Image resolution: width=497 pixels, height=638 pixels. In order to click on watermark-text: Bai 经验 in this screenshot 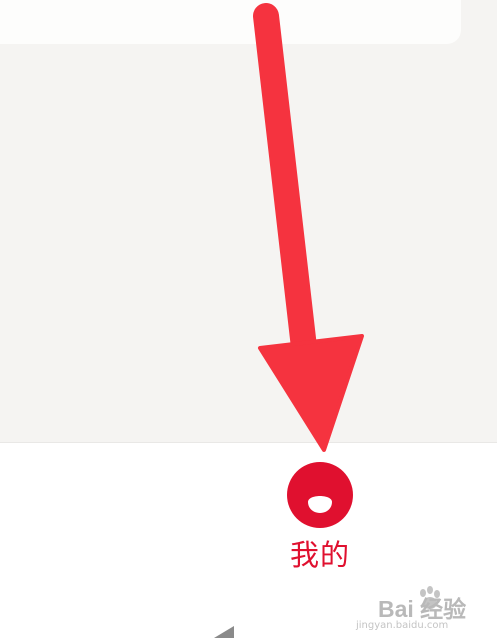, I will do `click(422, 609)`.